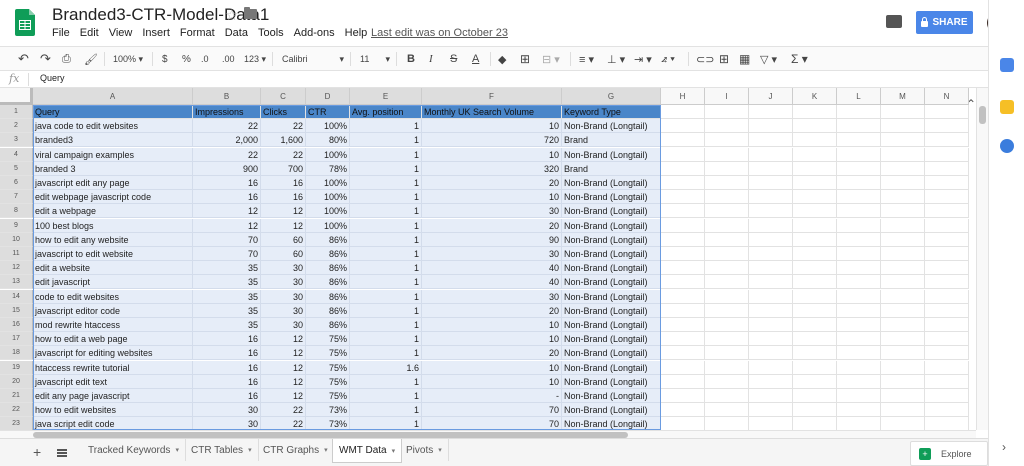  What do you see at coordinates (113, 268) in the screenshot?
I see `table-cell: edit a website` at bounding box center [113, 268].